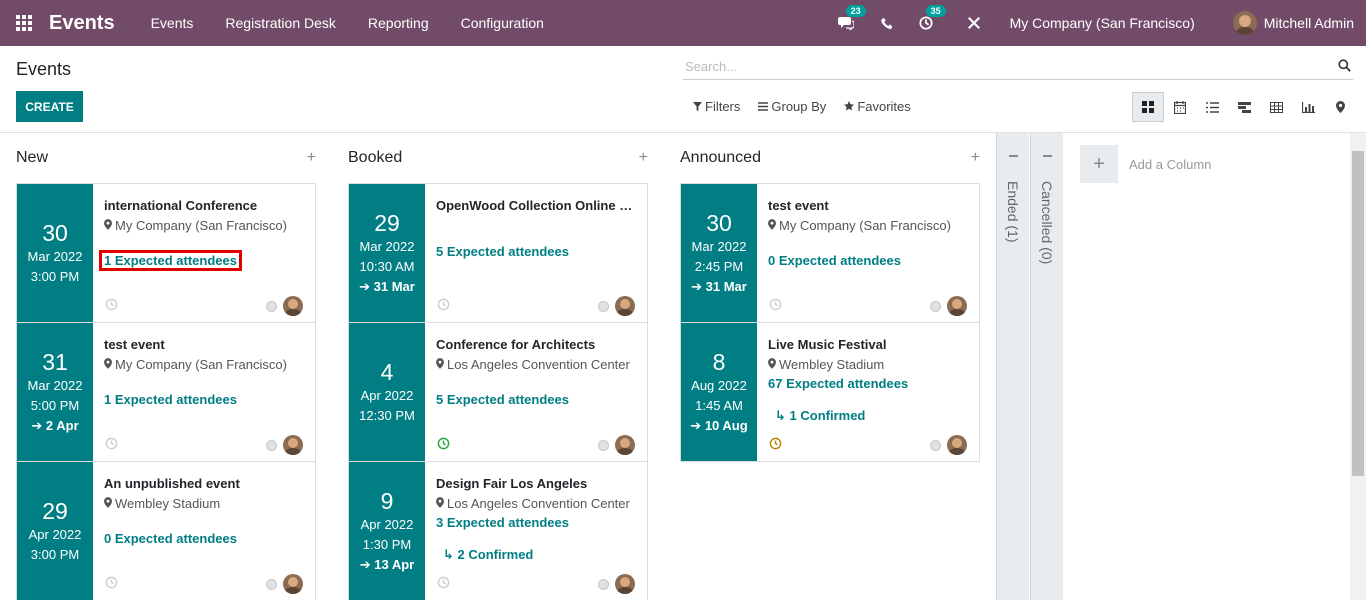 This screenshot has width=1366, height=600. What do you see at coordinates (1244, 23) in the screenshot?
I see `user-avatar` at bounding box center [1244, 23].